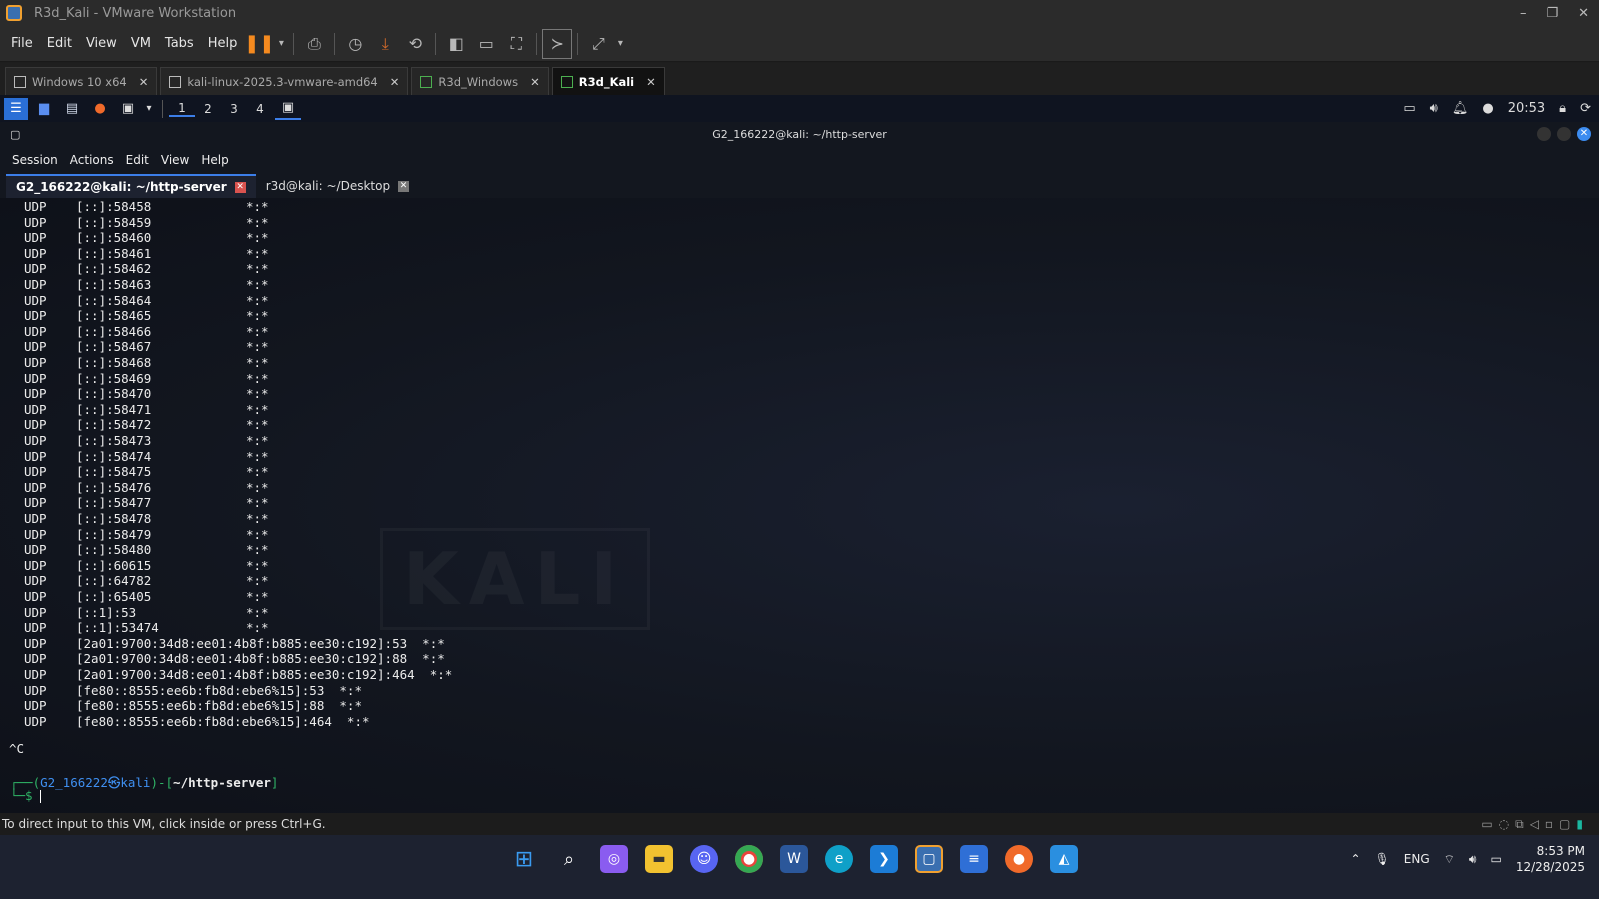  Describe the element at coordinates (799, 135) in the screenshot. I see `terminal-title-bar: ▢ G2_166222@kali: ~/http-server ✕` at that location.